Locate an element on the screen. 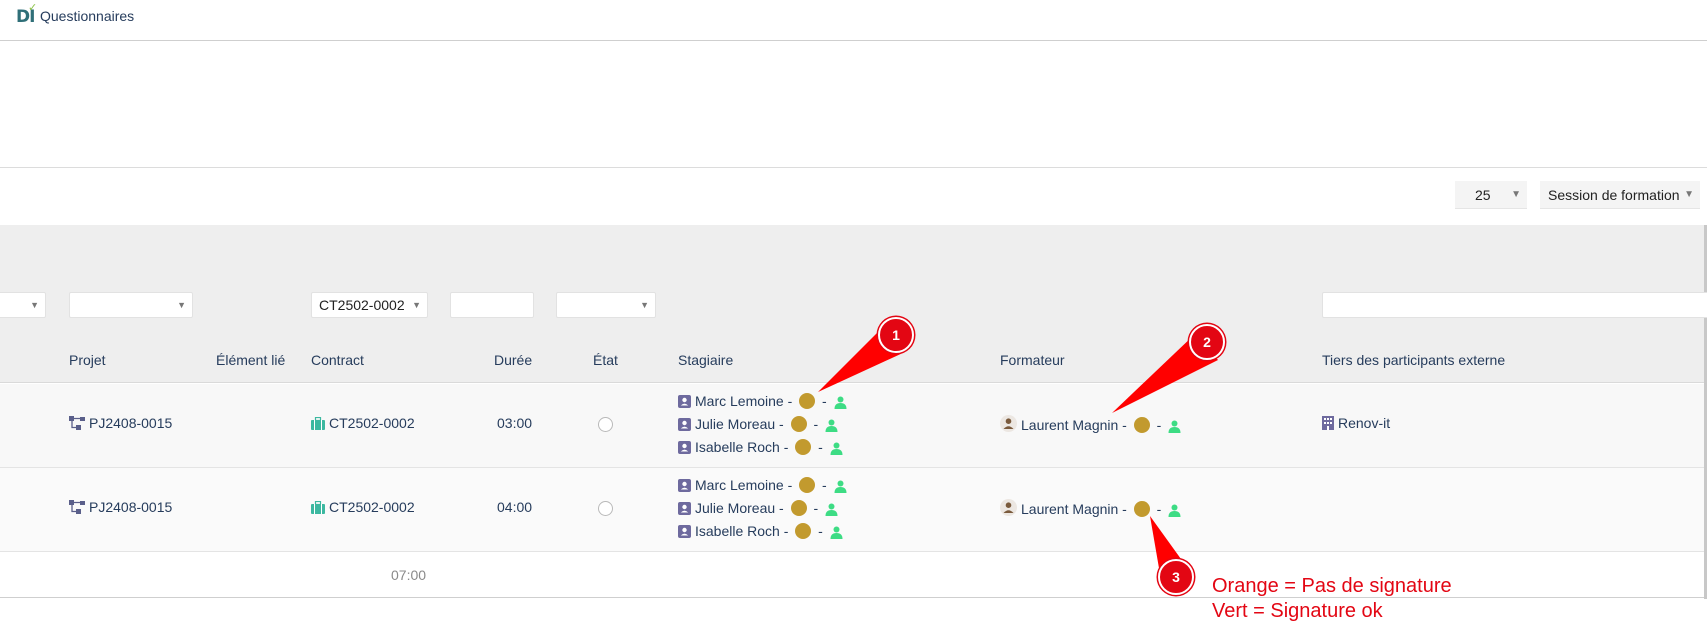  legend-green: Vert = Signature ok is located at coordinates (1297, 611).